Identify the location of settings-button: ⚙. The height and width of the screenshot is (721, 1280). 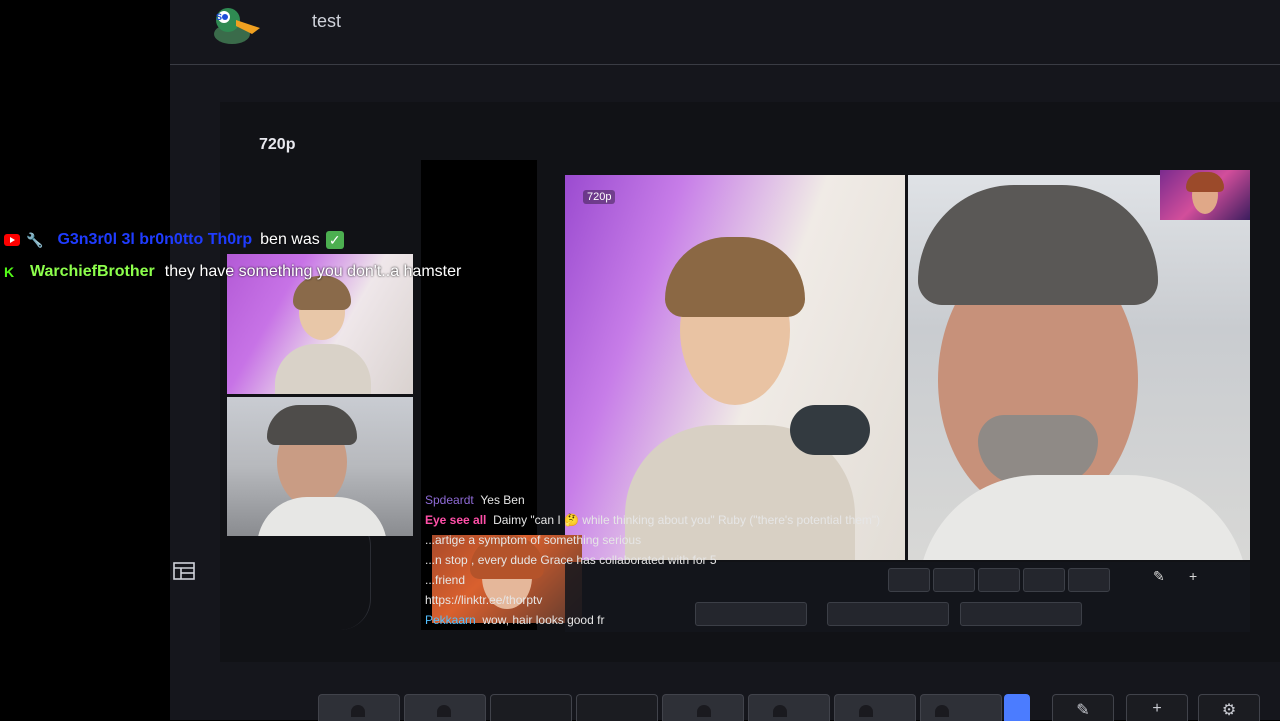
(1229, 707).